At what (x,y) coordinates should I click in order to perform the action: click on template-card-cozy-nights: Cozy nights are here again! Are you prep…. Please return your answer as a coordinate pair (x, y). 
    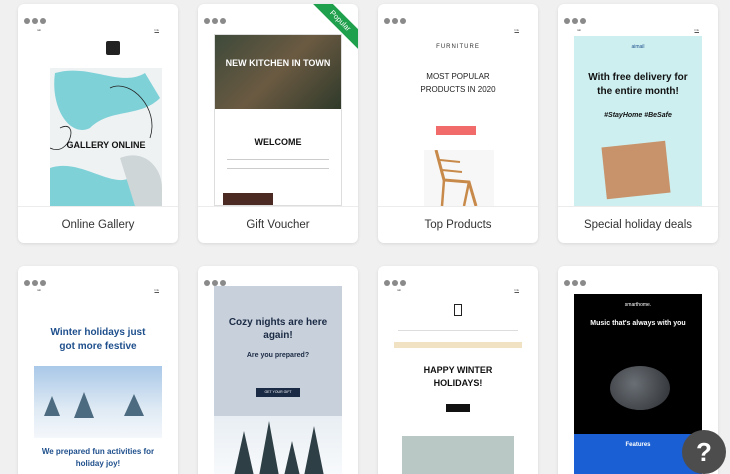
    Looking at the image, I should click on (278, 370).